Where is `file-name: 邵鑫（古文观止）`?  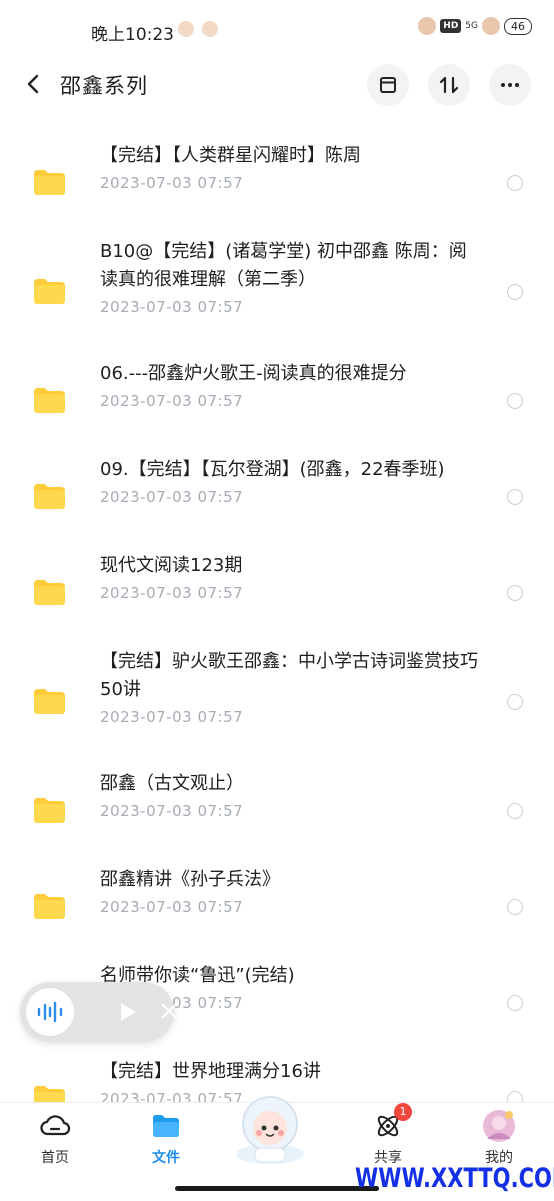
file-name: 邵鑫（古文观止） is located at coordinates (172, 783).